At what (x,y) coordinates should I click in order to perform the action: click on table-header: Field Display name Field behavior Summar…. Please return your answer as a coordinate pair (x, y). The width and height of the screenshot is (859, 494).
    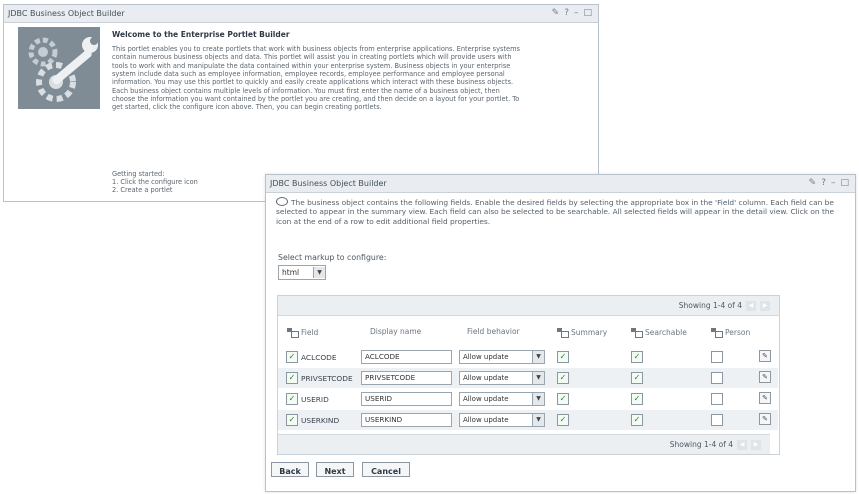
    Looking at the image, I should click on (528, 334).